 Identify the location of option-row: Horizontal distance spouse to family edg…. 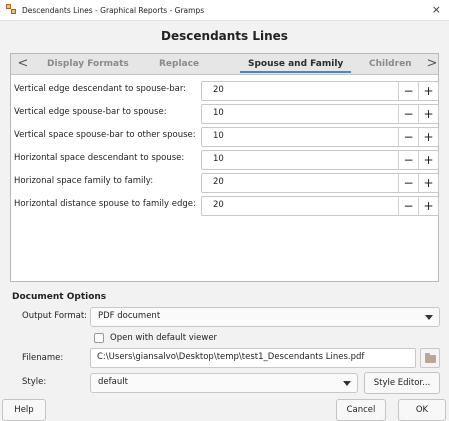
(225, 206).